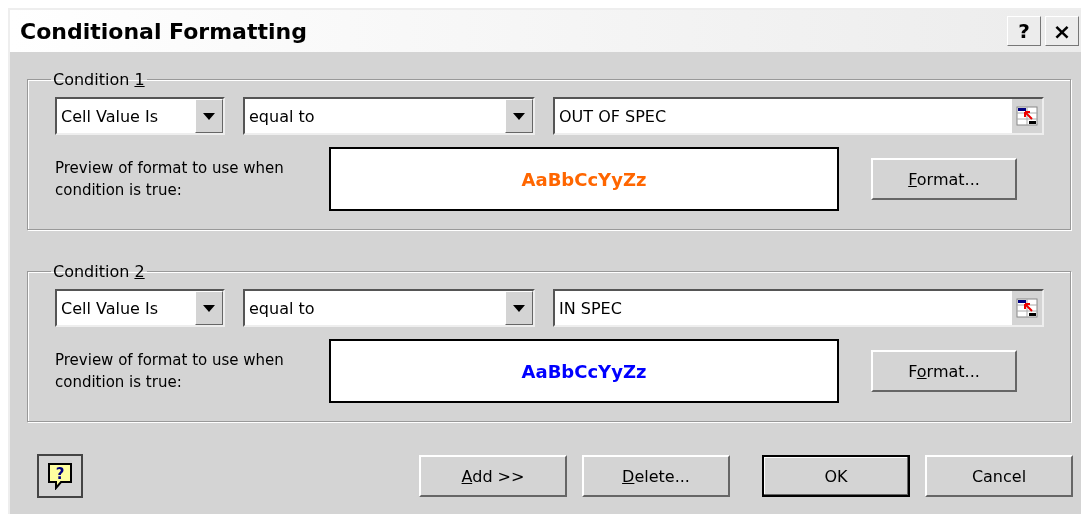 This screenshot has width=1081, height=514. What do you see at coordinates (798, 116) in the screenshot?
I see `value-field: OUT OF SPEC` at bounding box center [798, 116].